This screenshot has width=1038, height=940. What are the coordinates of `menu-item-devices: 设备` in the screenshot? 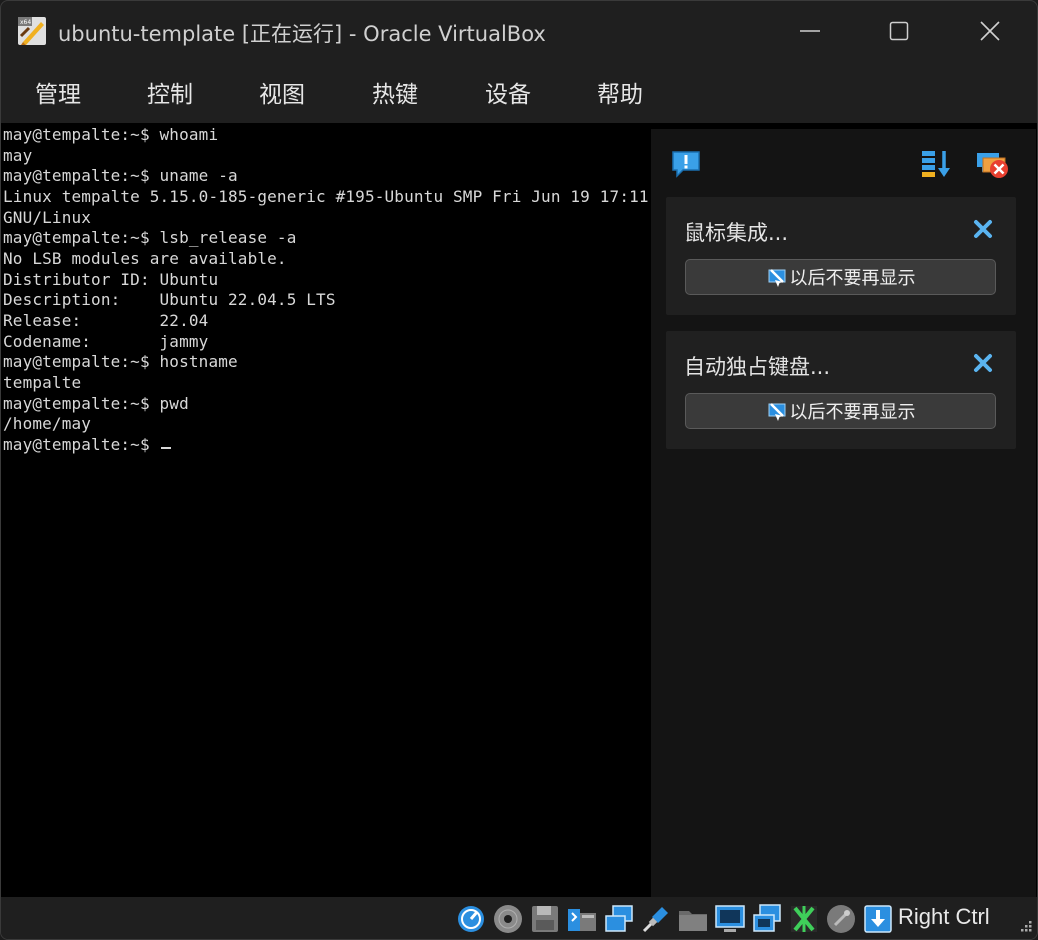 It's located at (508, 92).